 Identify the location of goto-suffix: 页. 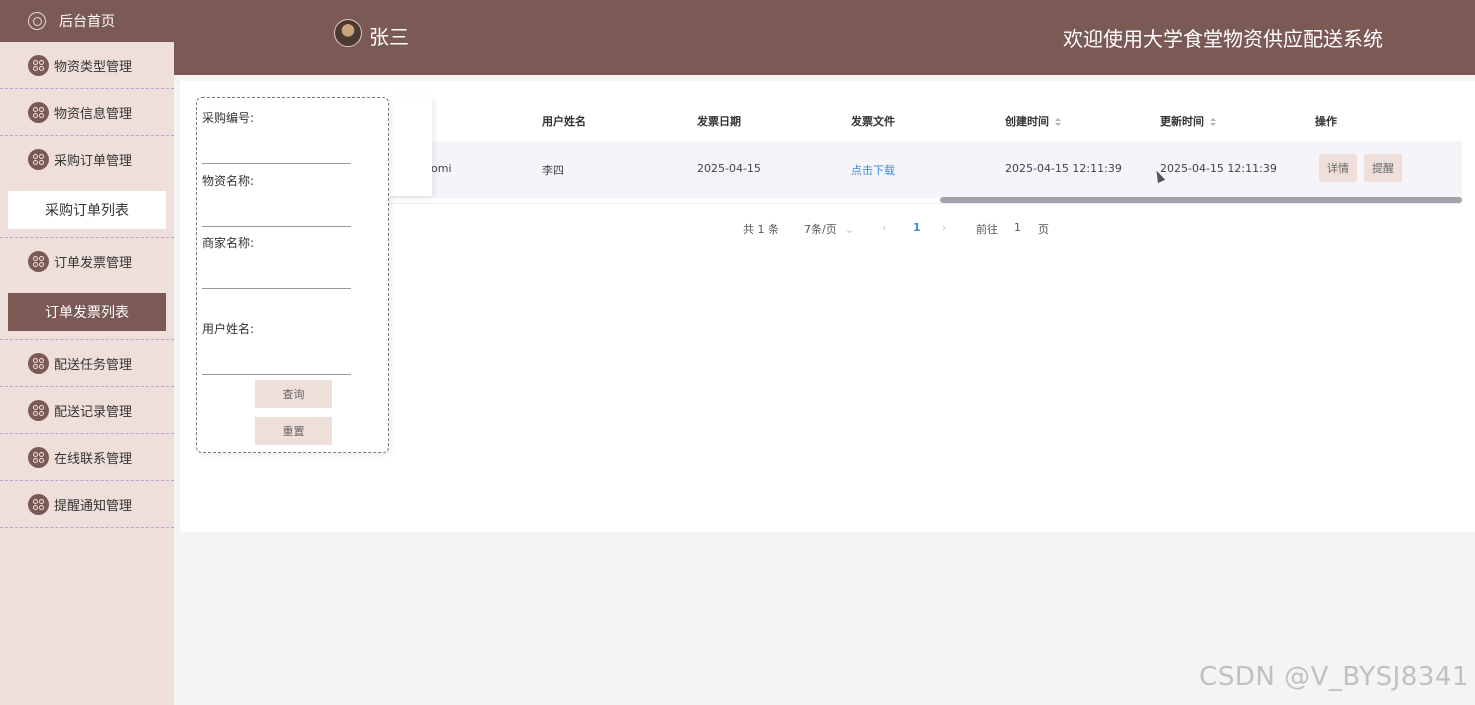
(1043, 229).